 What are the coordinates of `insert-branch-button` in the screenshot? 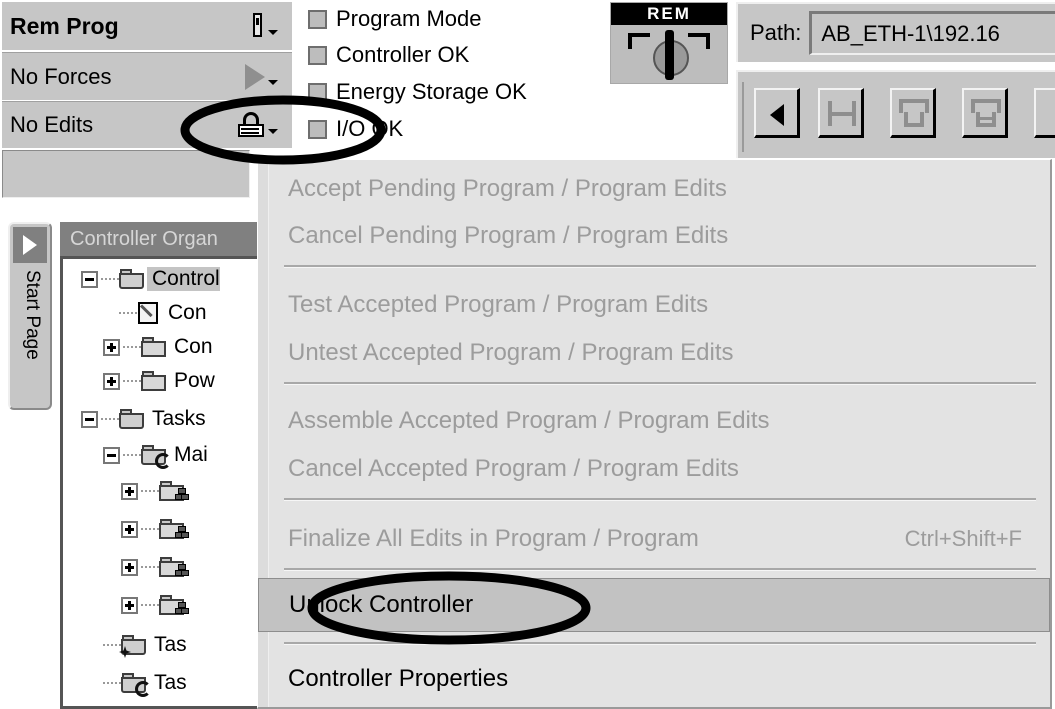 It's located at (913, 113).